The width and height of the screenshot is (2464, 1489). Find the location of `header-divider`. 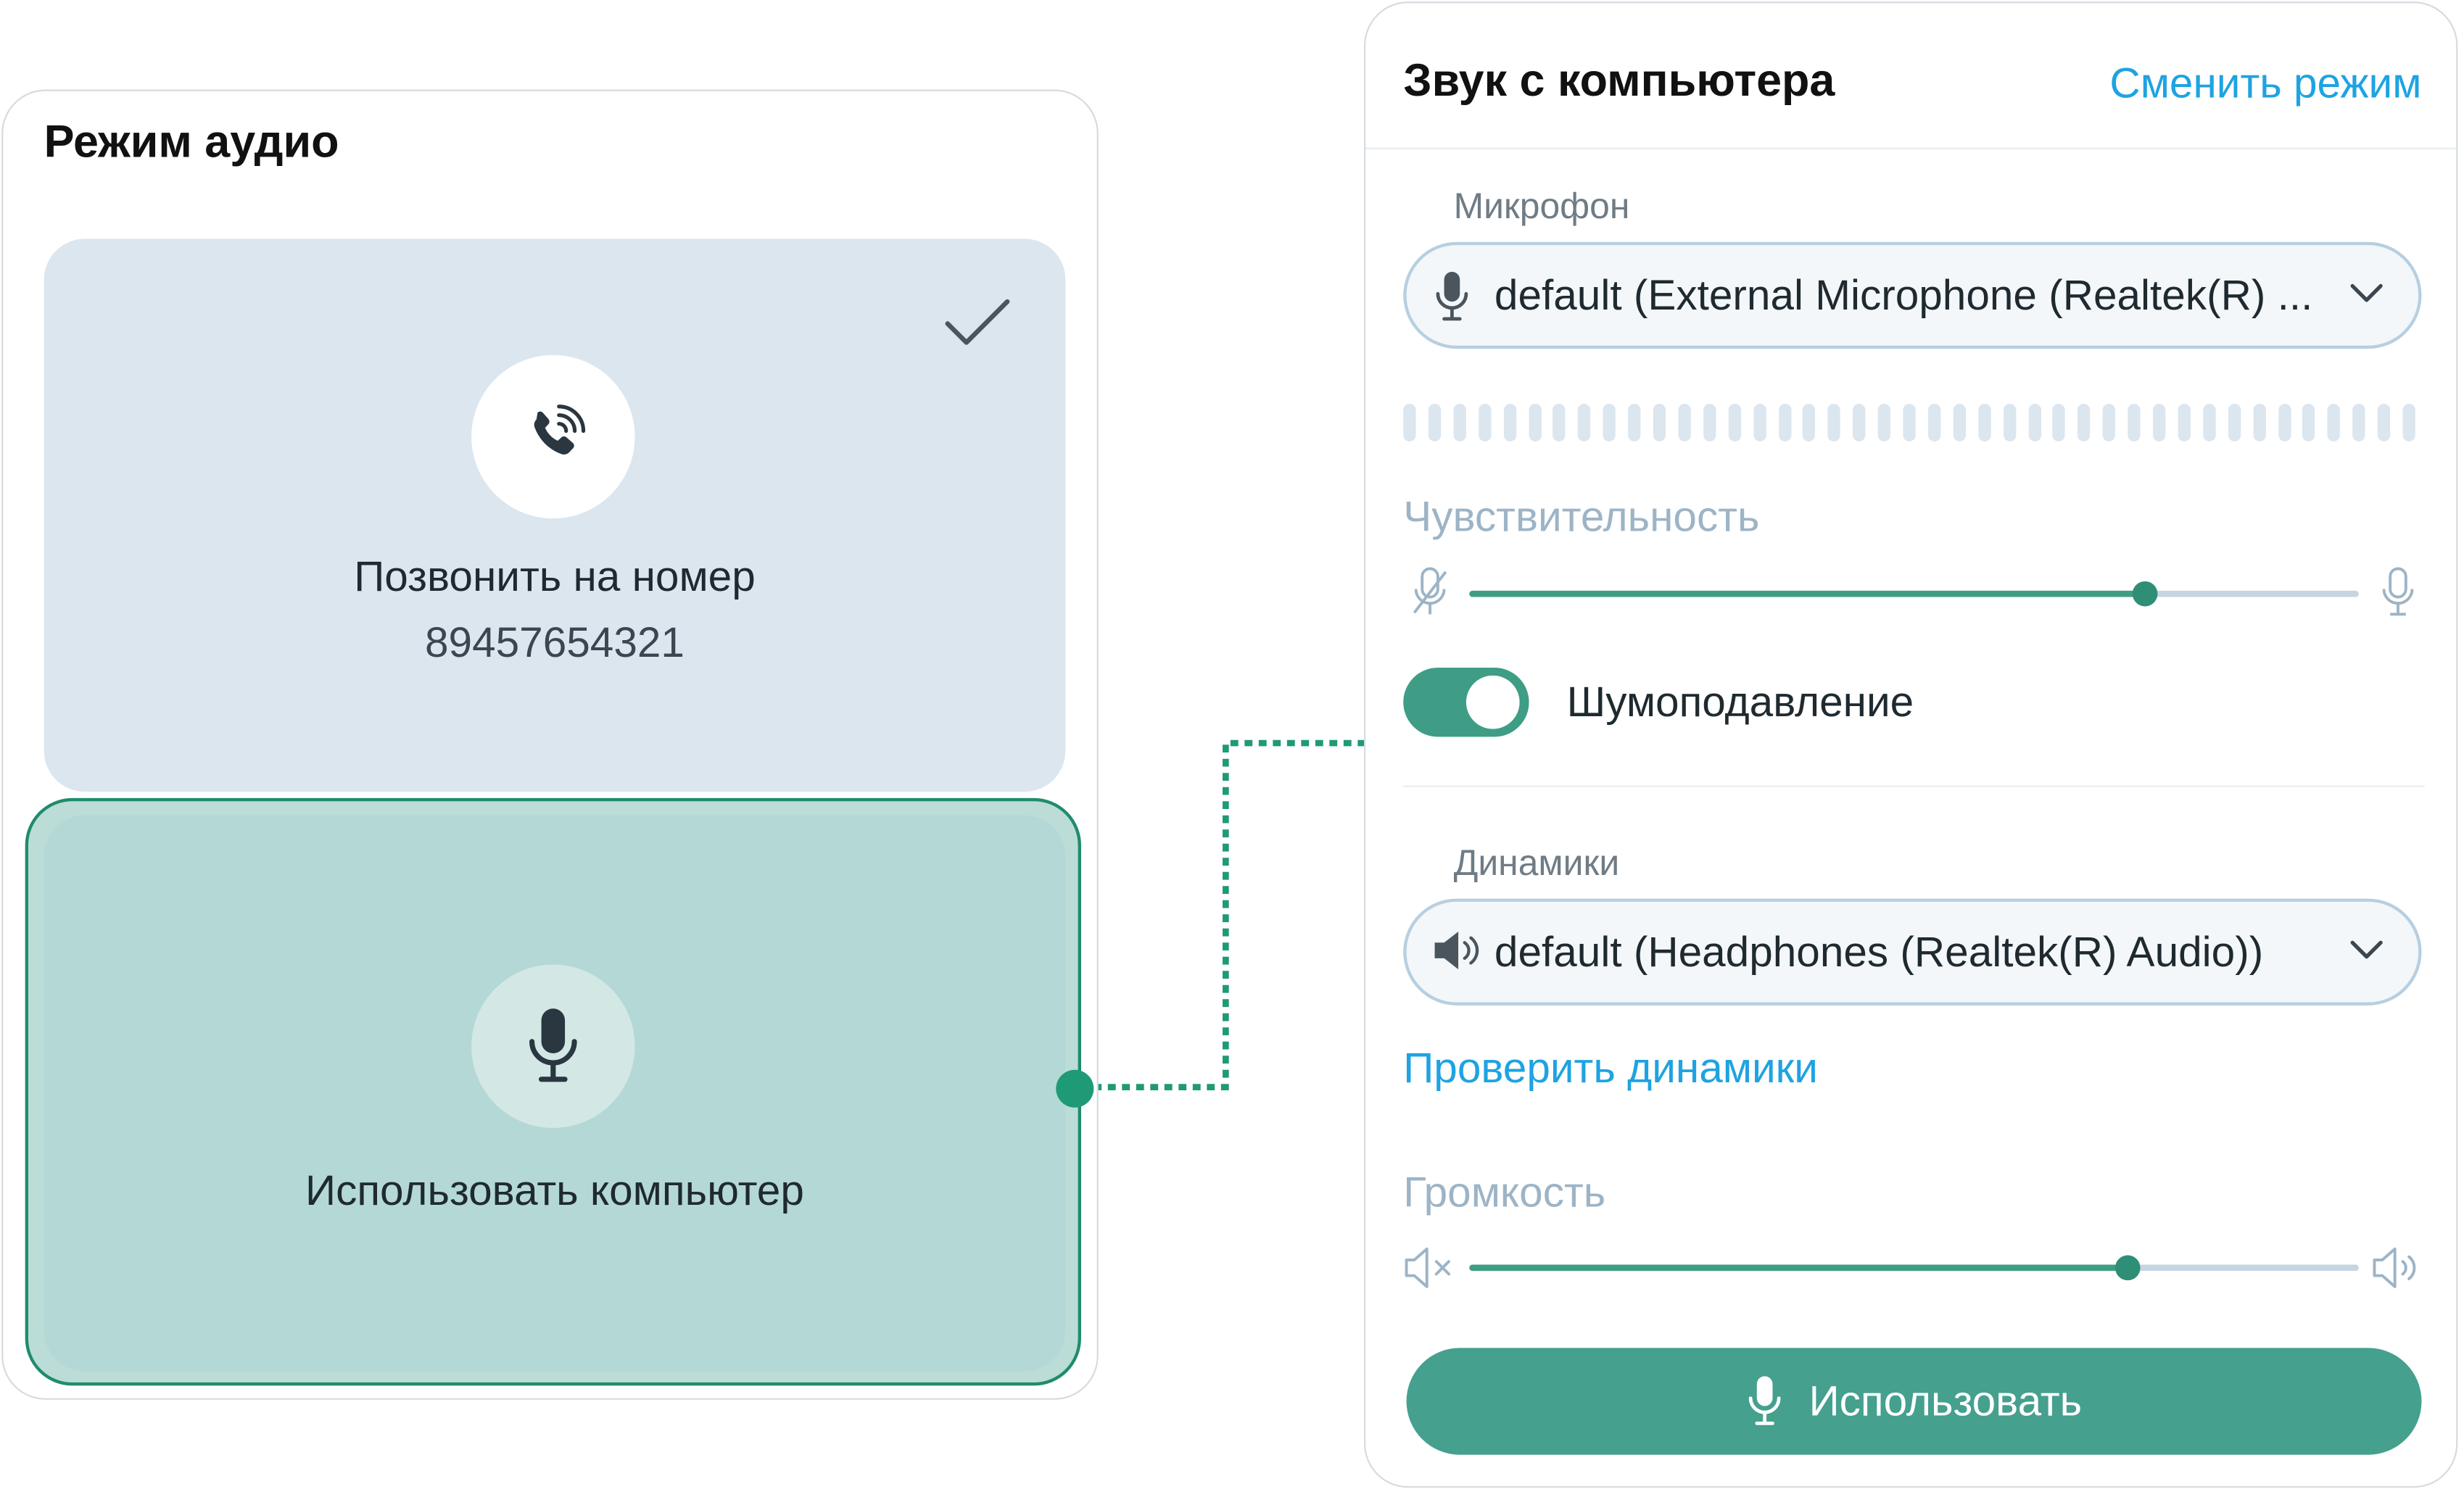

header-divider is located at coordinates (1911, 148).